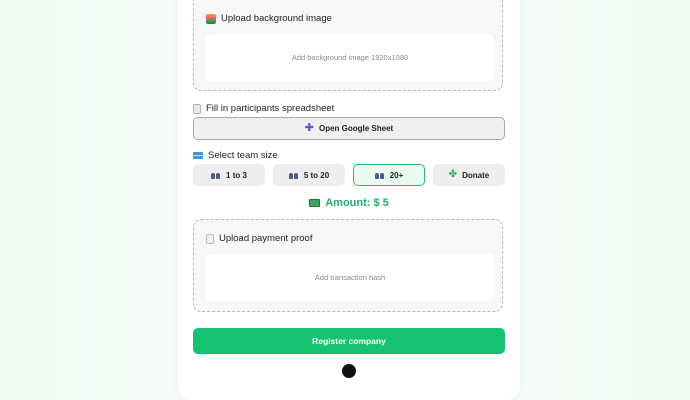  Describe the element at coordinates (356, 128) in the screenshot. I see `open-google-sheet-label: Open Google Sheet` at that location.